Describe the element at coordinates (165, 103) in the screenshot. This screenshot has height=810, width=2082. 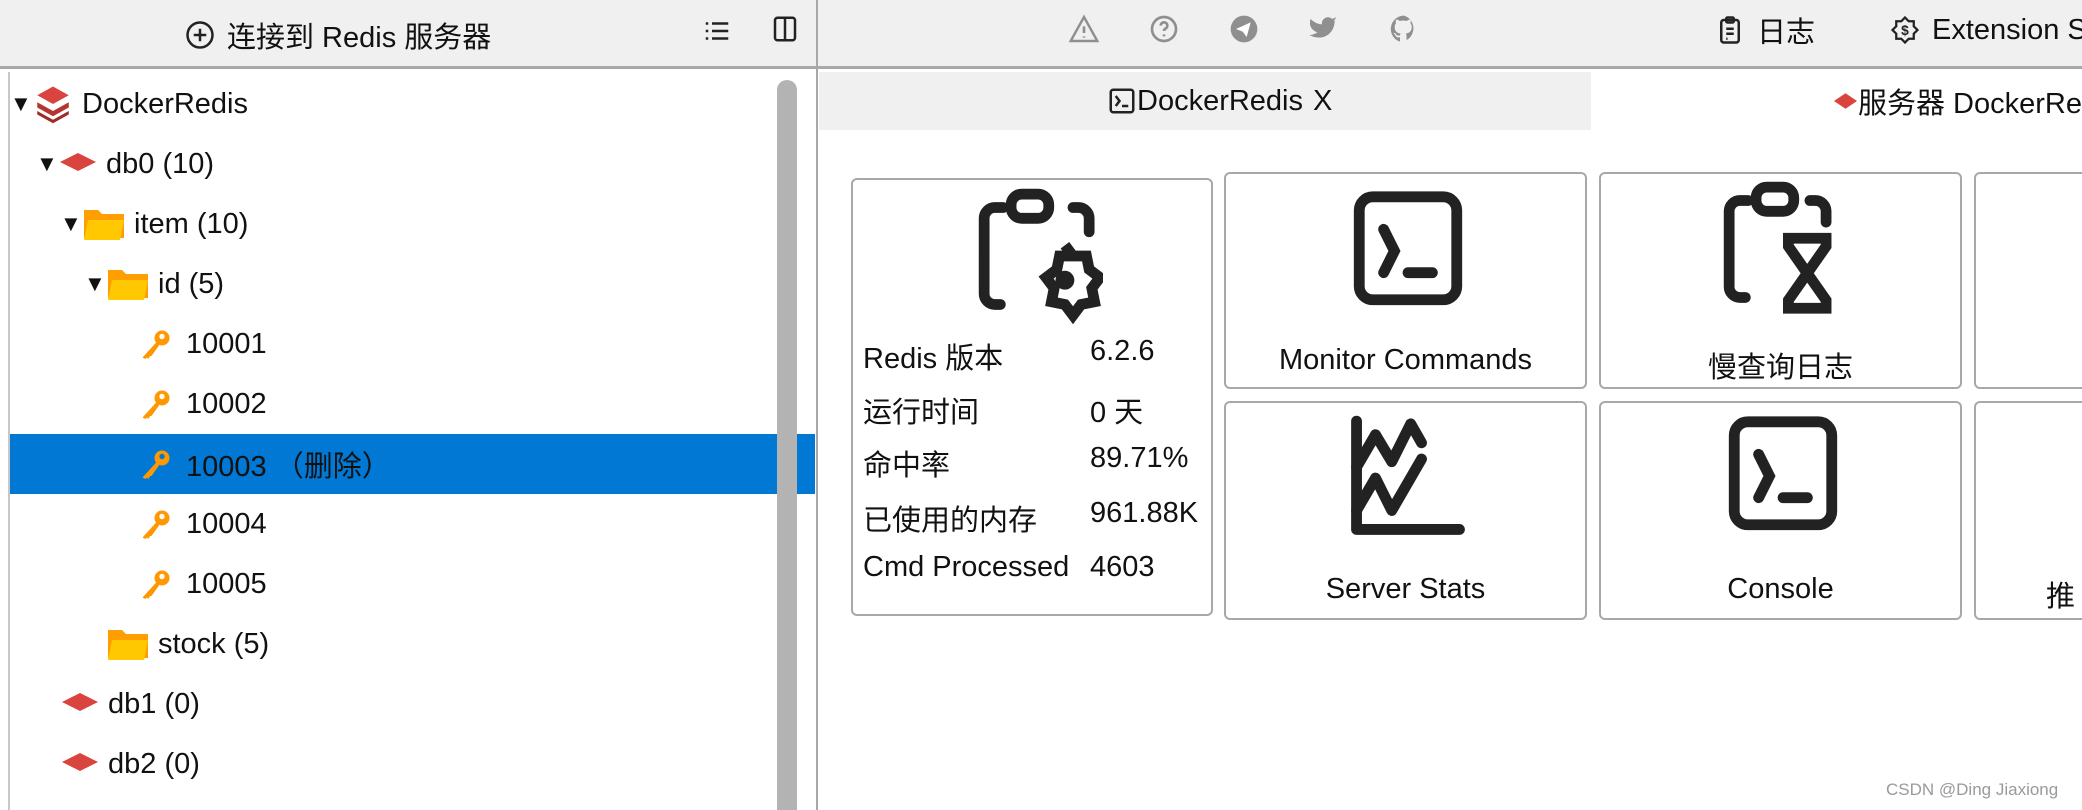
I see `server-name: DockerRedis` at that location.